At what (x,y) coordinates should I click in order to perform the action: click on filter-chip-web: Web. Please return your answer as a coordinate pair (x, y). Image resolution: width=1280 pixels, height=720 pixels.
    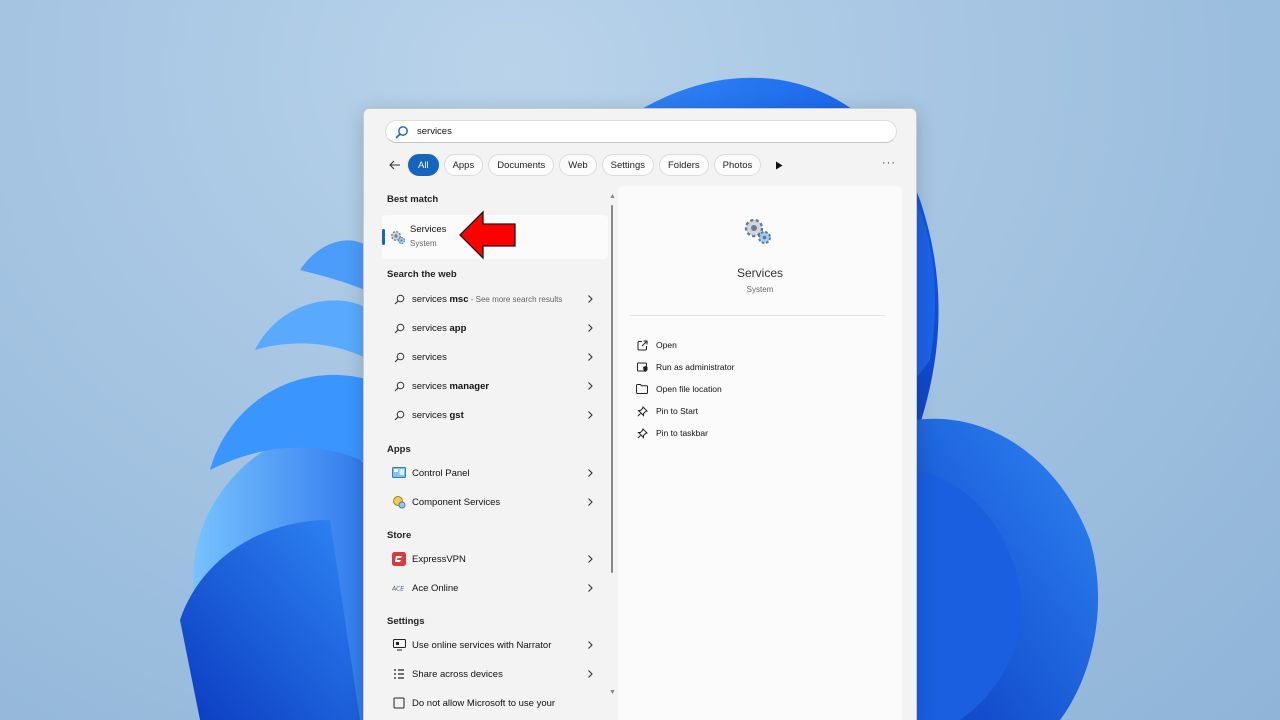
    Looking at the image, I should click on (578, 165).